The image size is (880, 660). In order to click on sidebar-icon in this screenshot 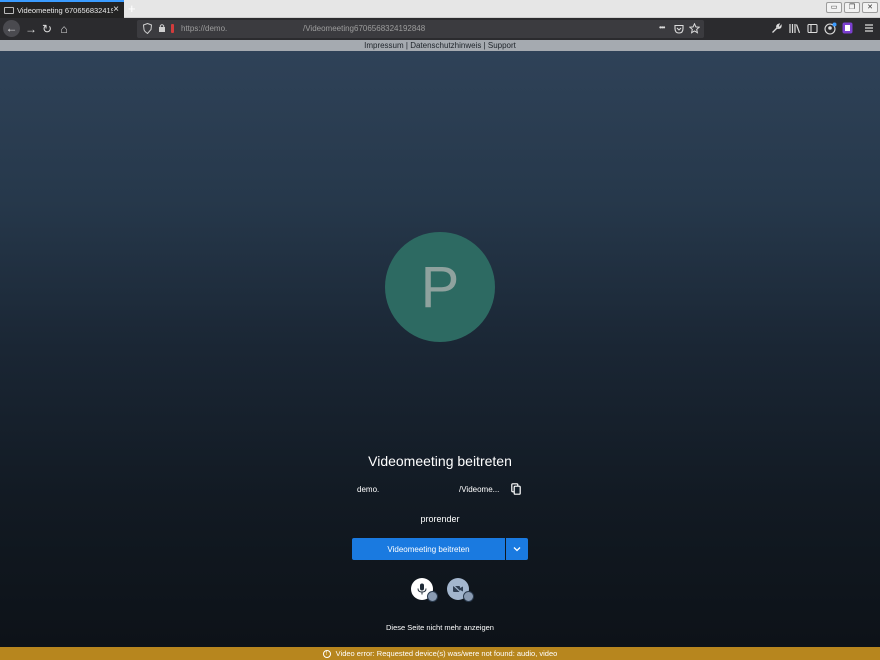, I will do `click(812, 28)`.